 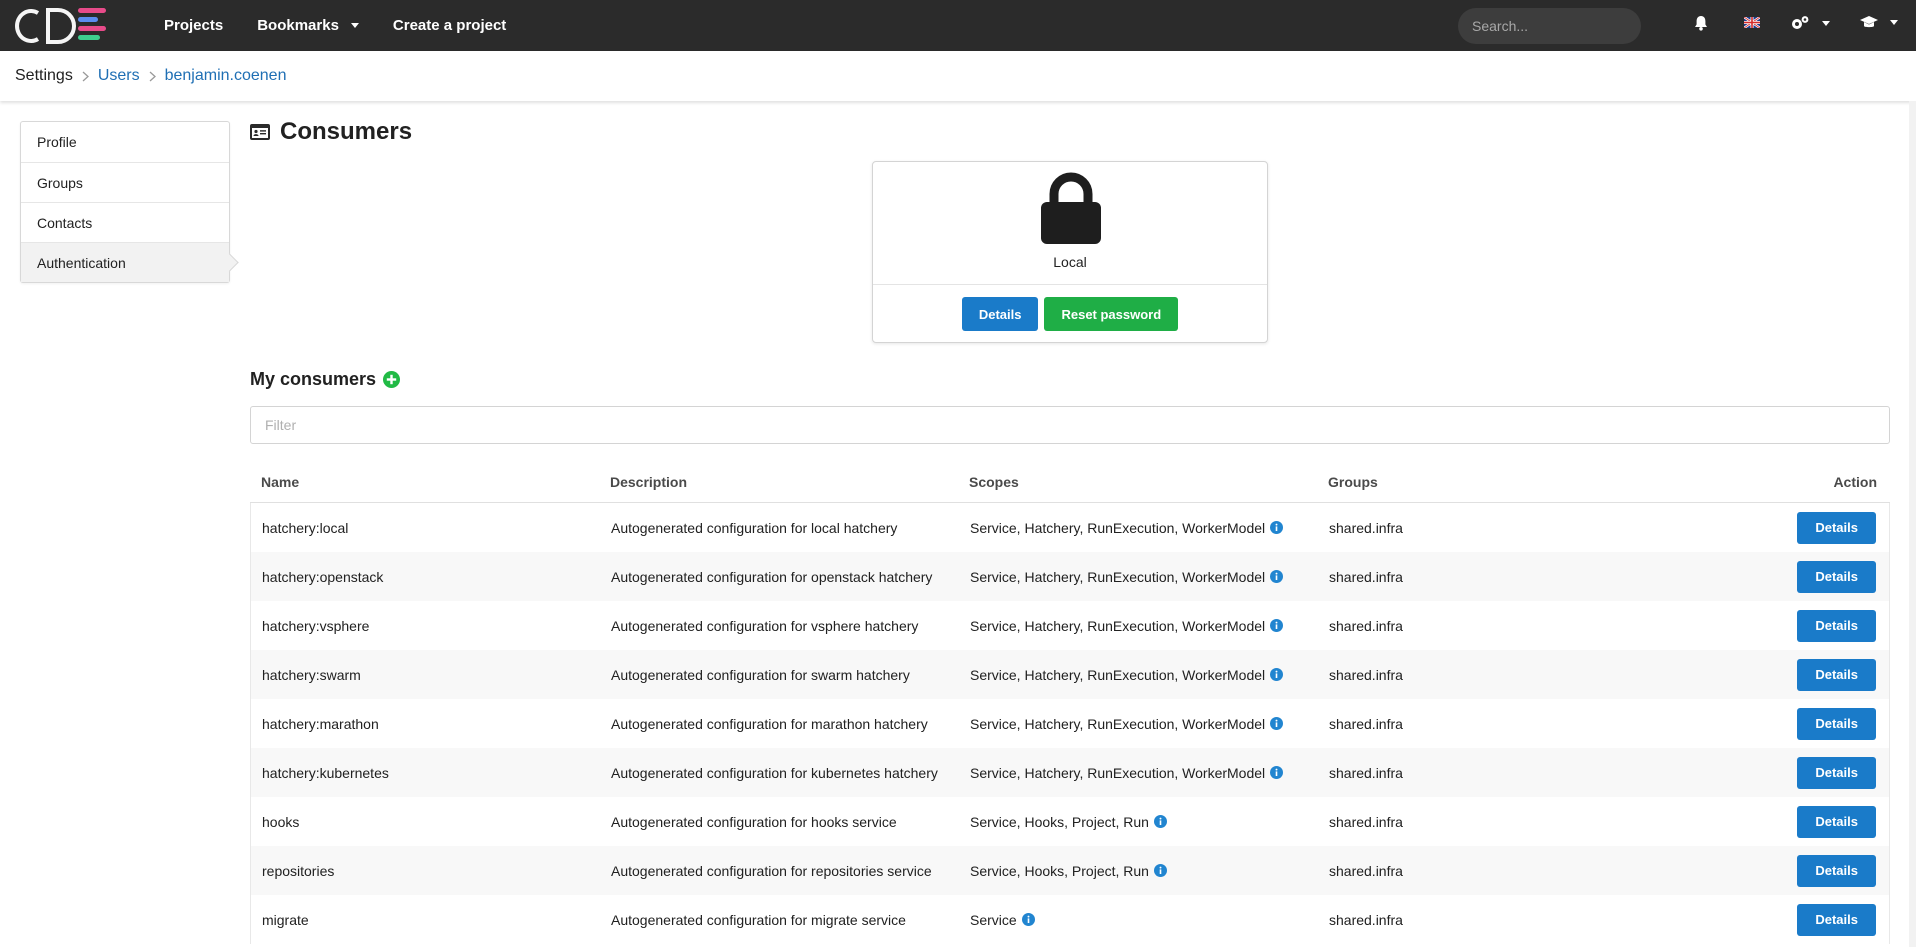 What do you see at coordinates (1562, 26) in the screenshot?
I see `search-input` at bounding box center [1562, 26].